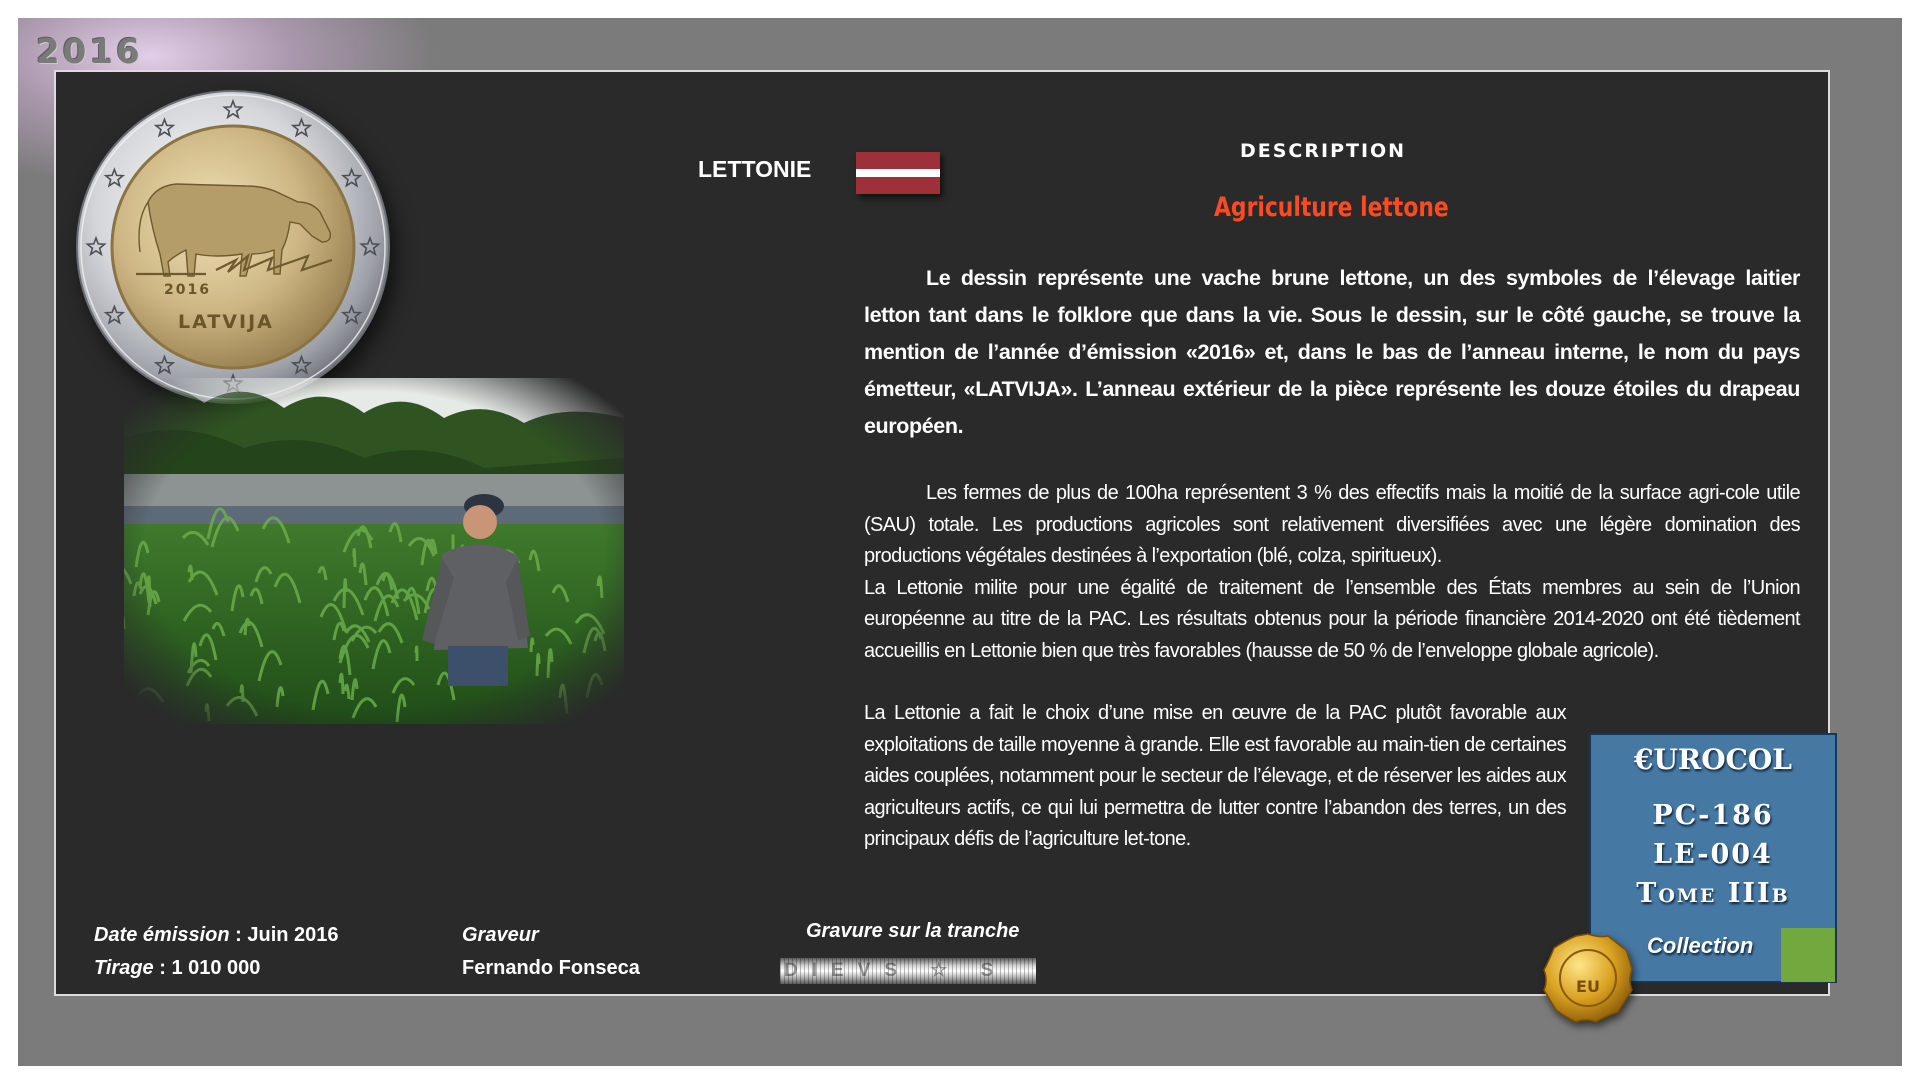 This screenshot has width=1920, height=1084. Describe the element at coordinates (233, 247) in the screenshot. I see `coin-image: 2016 LATVIJA` at that location.